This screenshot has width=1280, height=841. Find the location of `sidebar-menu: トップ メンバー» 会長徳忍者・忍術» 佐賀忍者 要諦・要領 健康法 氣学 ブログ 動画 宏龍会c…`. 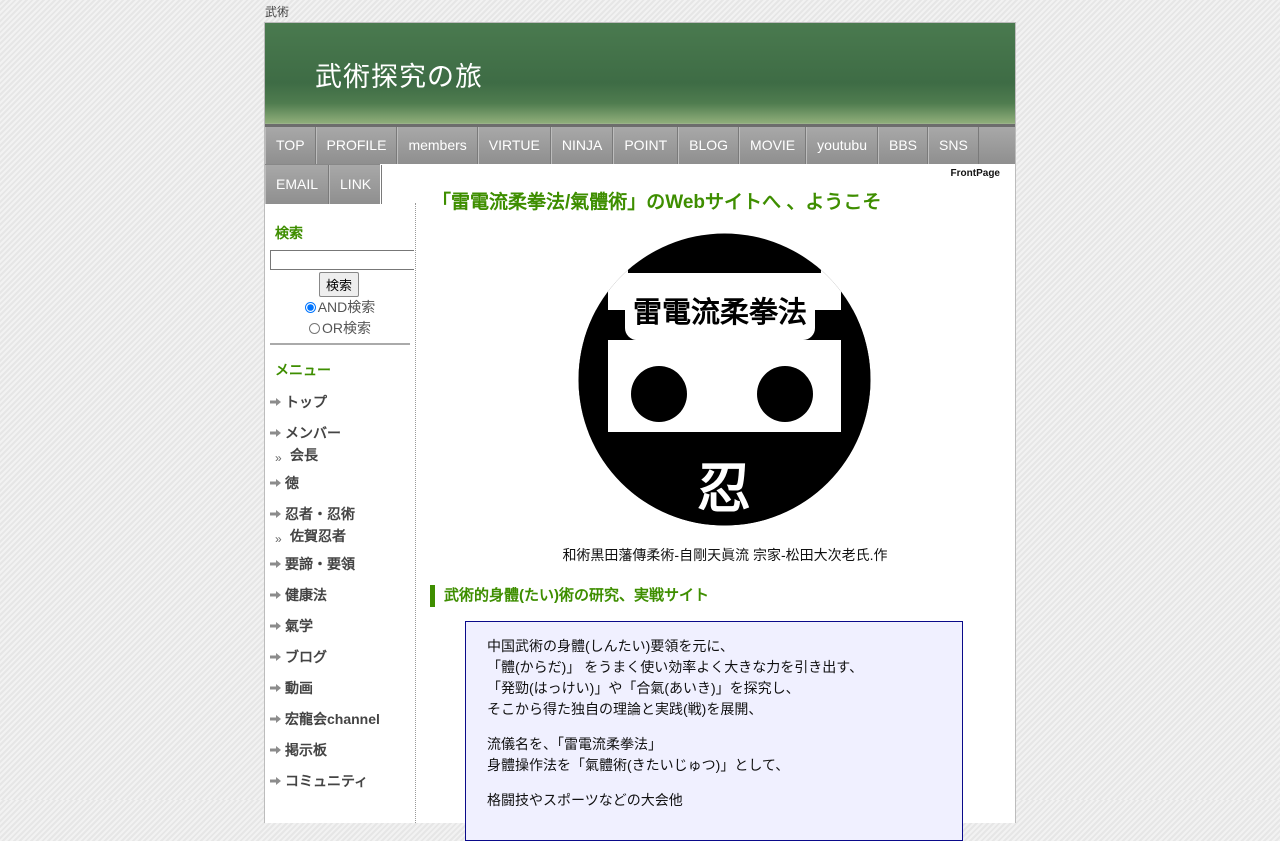

sidebar-menu: トップ メンバー» 会長徳忍者・忍術» 佐賀忍者 要諦・要領 健康法 氣学 ブログ 動画 宏龍会c… is located at coordinates (340, 596).